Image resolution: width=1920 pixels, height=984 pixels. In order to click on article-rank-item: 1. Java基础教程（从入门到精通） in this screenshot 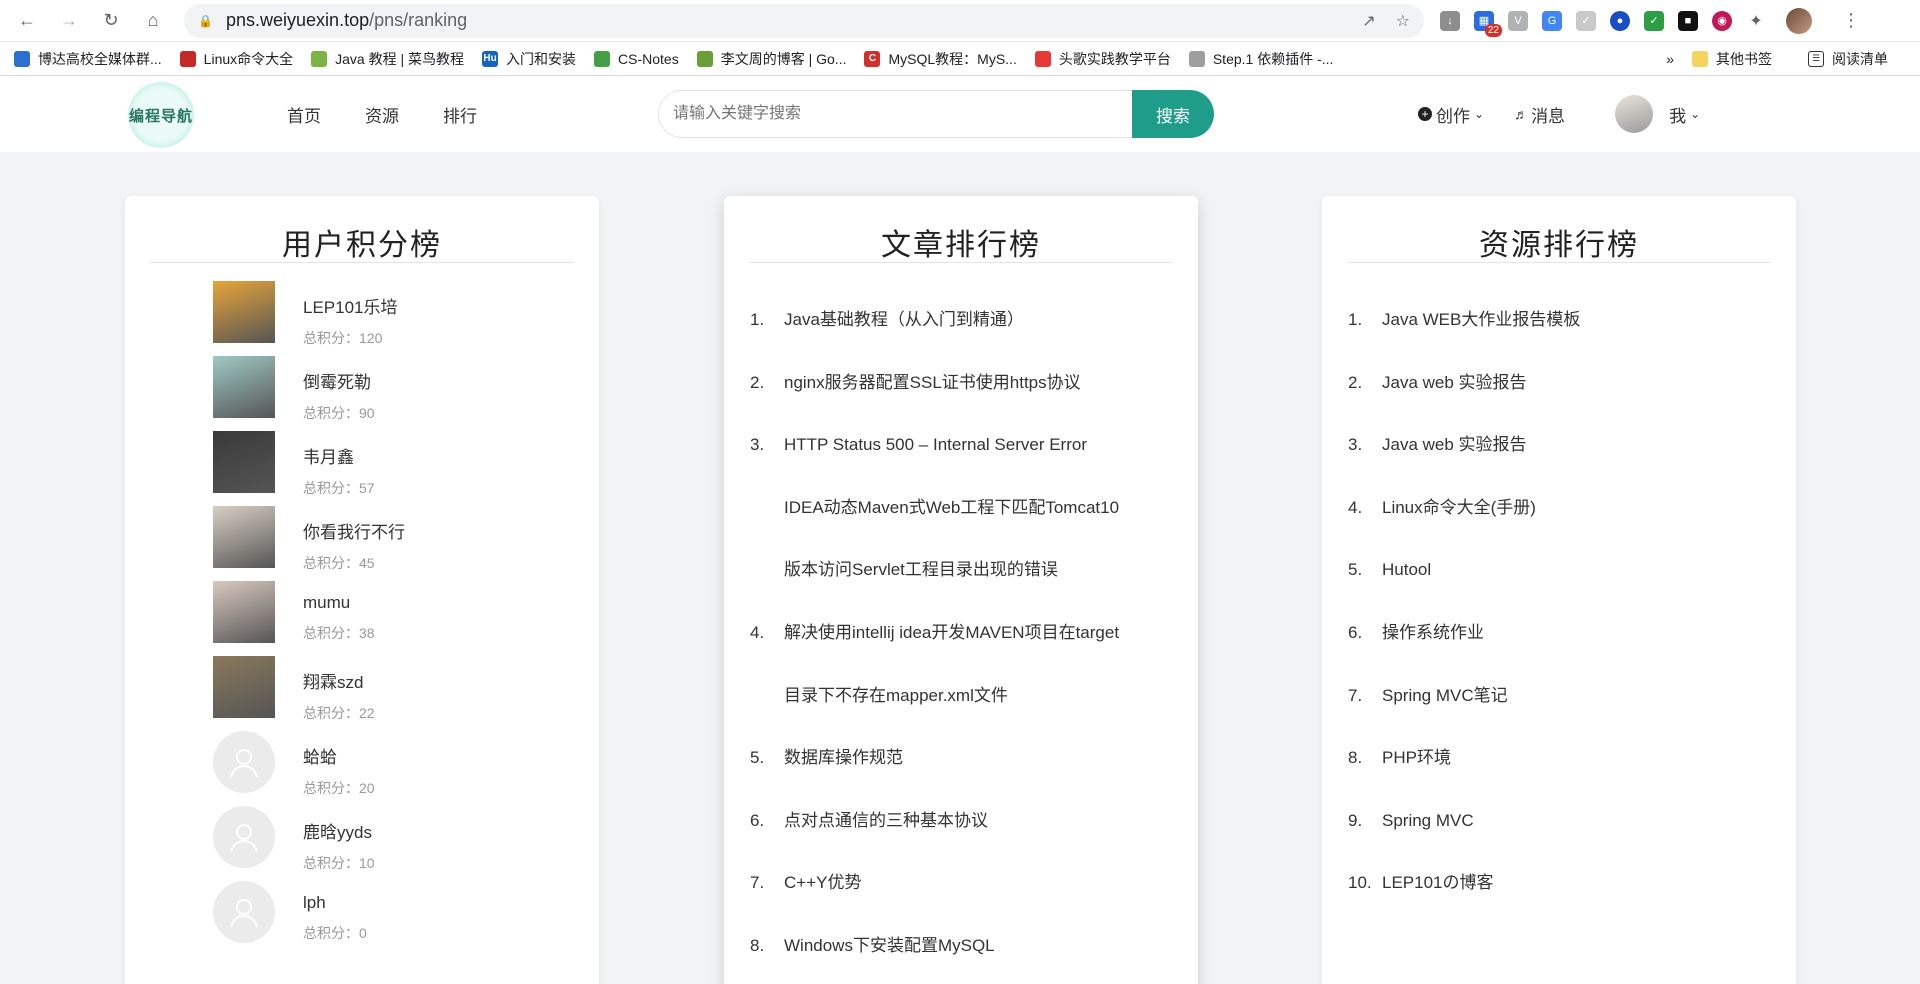, I will do `click(974, 320)`.